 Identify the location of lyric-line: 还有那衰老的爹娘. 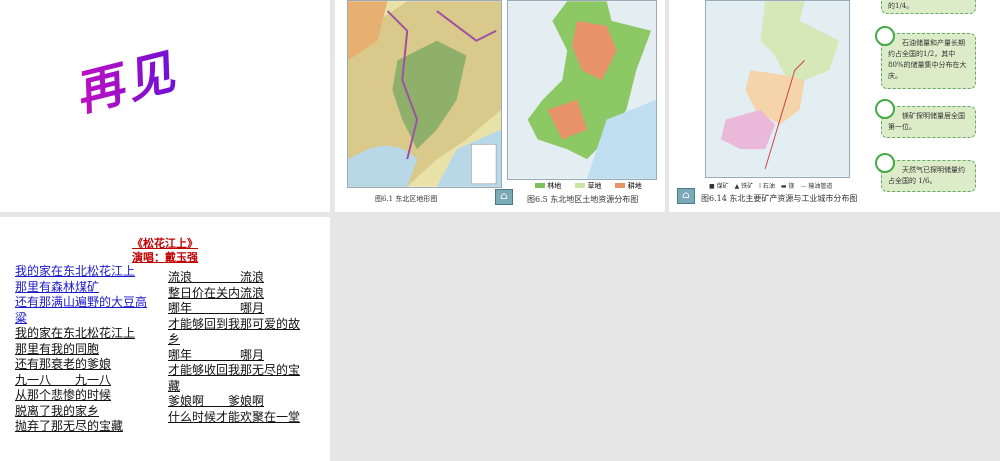
(63, 364).